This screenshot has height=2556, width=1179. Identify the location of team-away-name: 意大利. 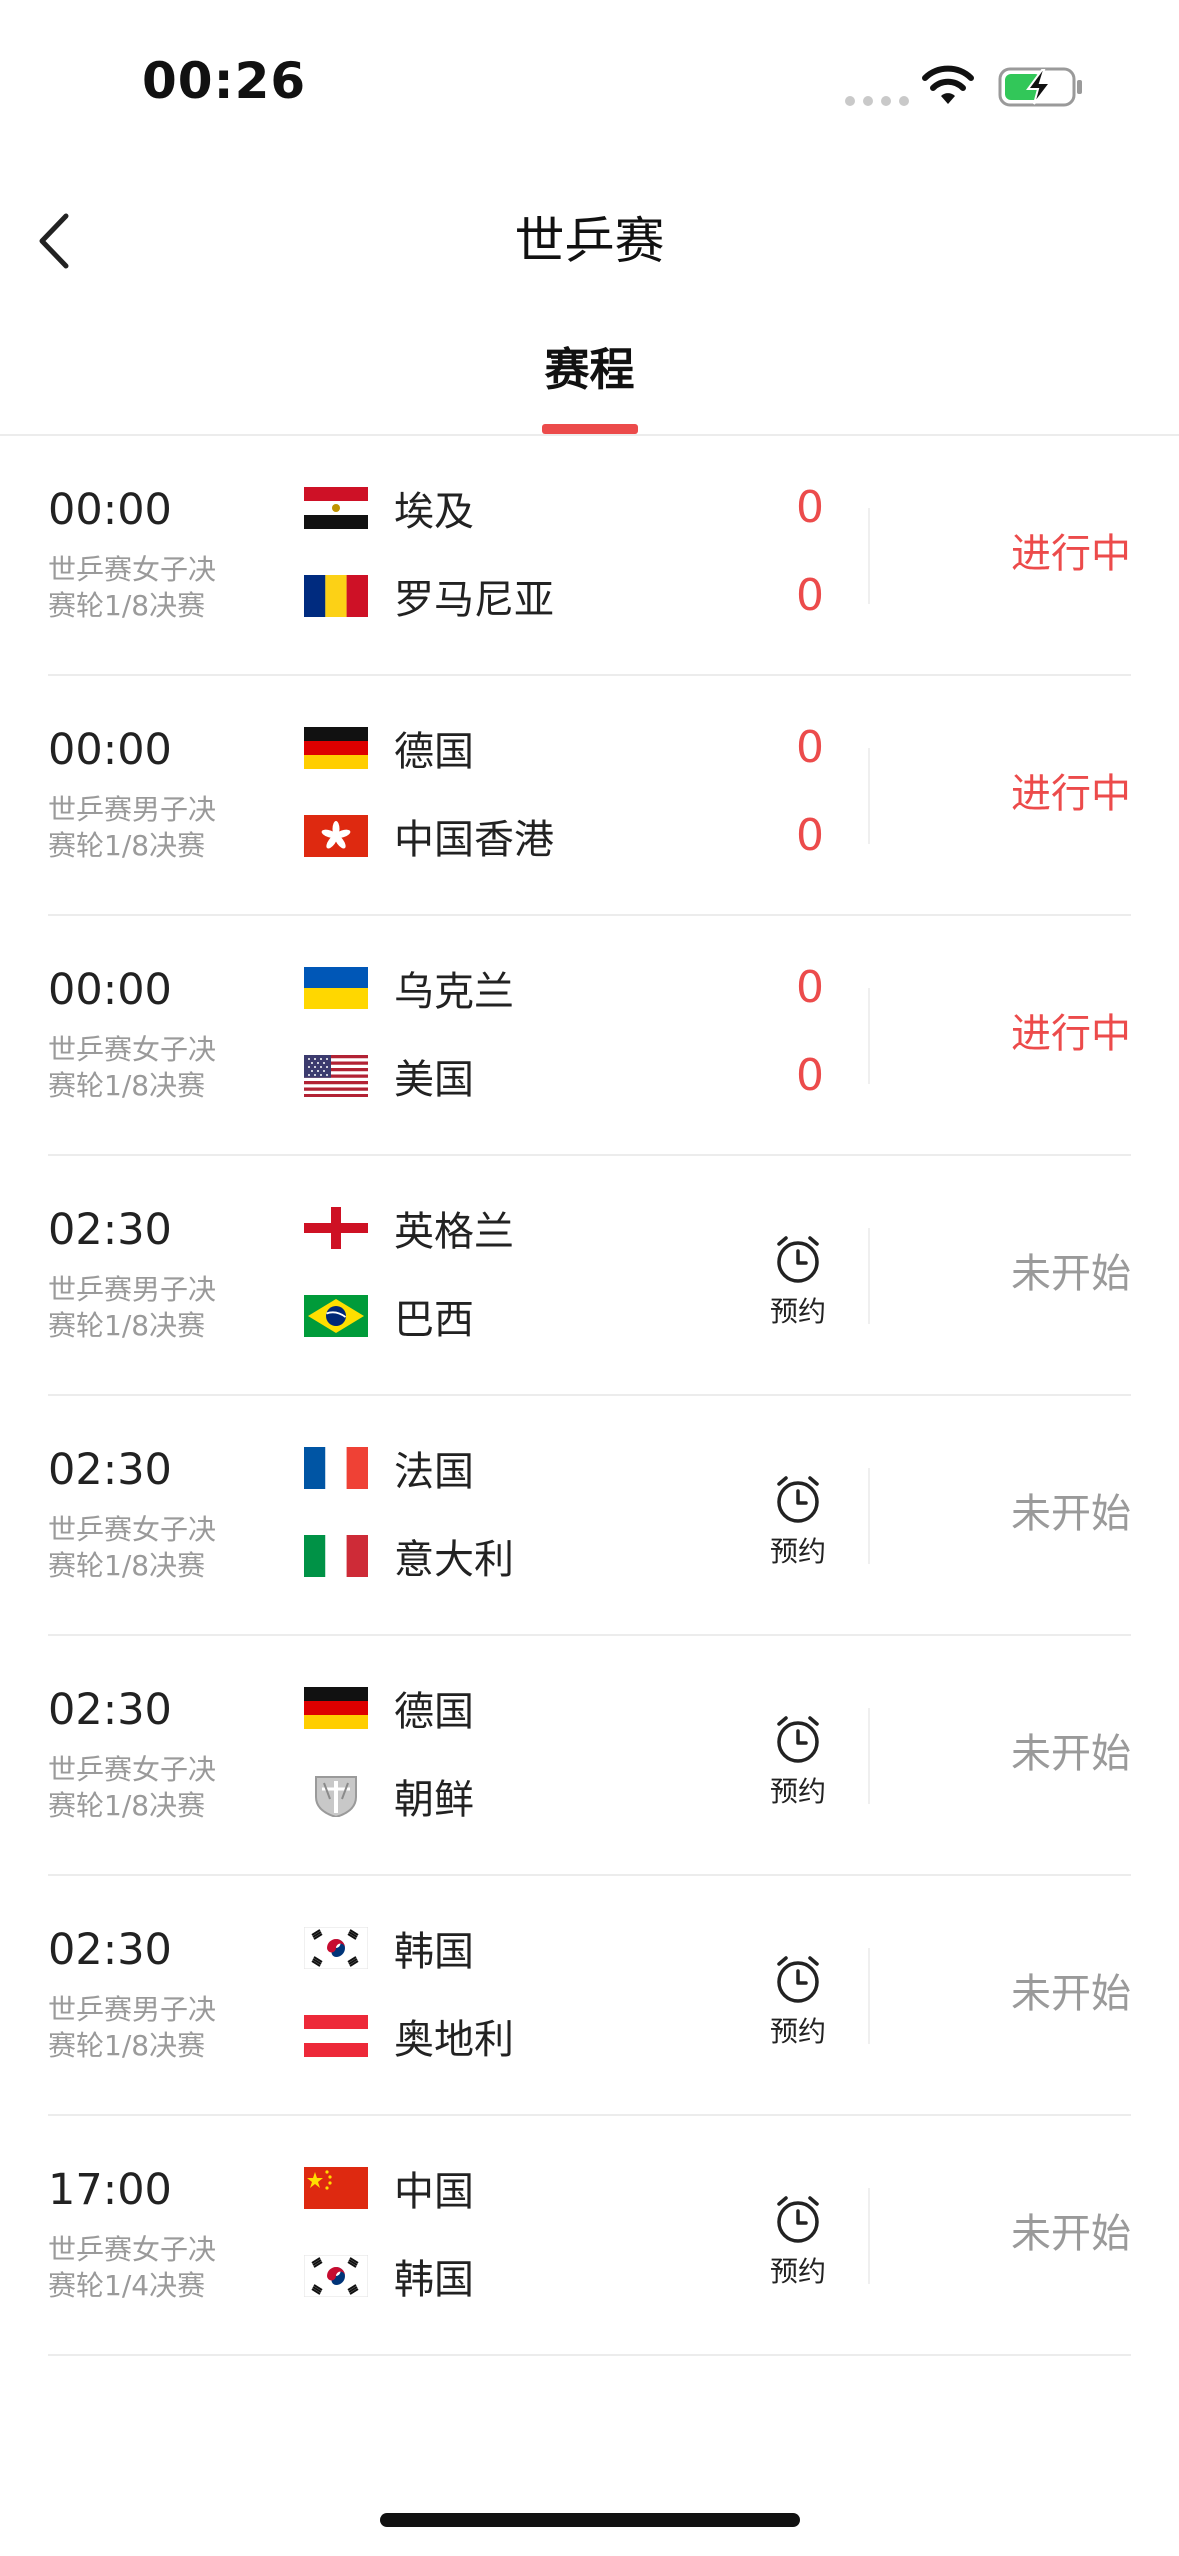
(454, 1560).